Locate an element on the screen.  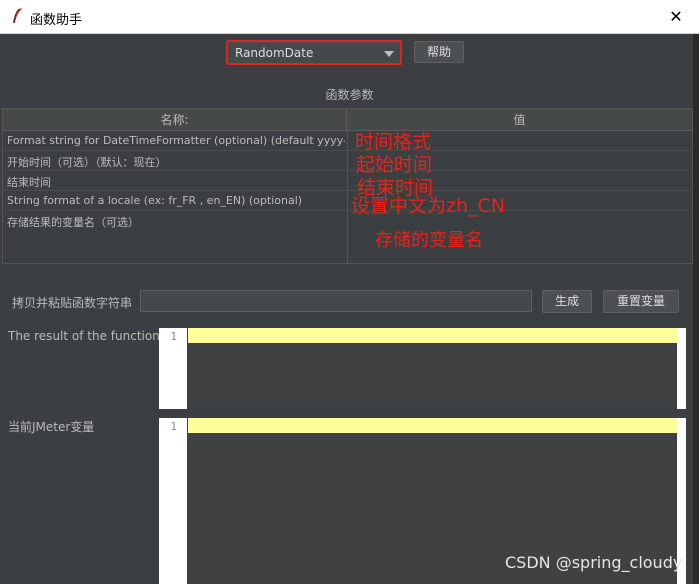
watermark: CSDN @spring_cloudy is located at coordinates (594, 562).